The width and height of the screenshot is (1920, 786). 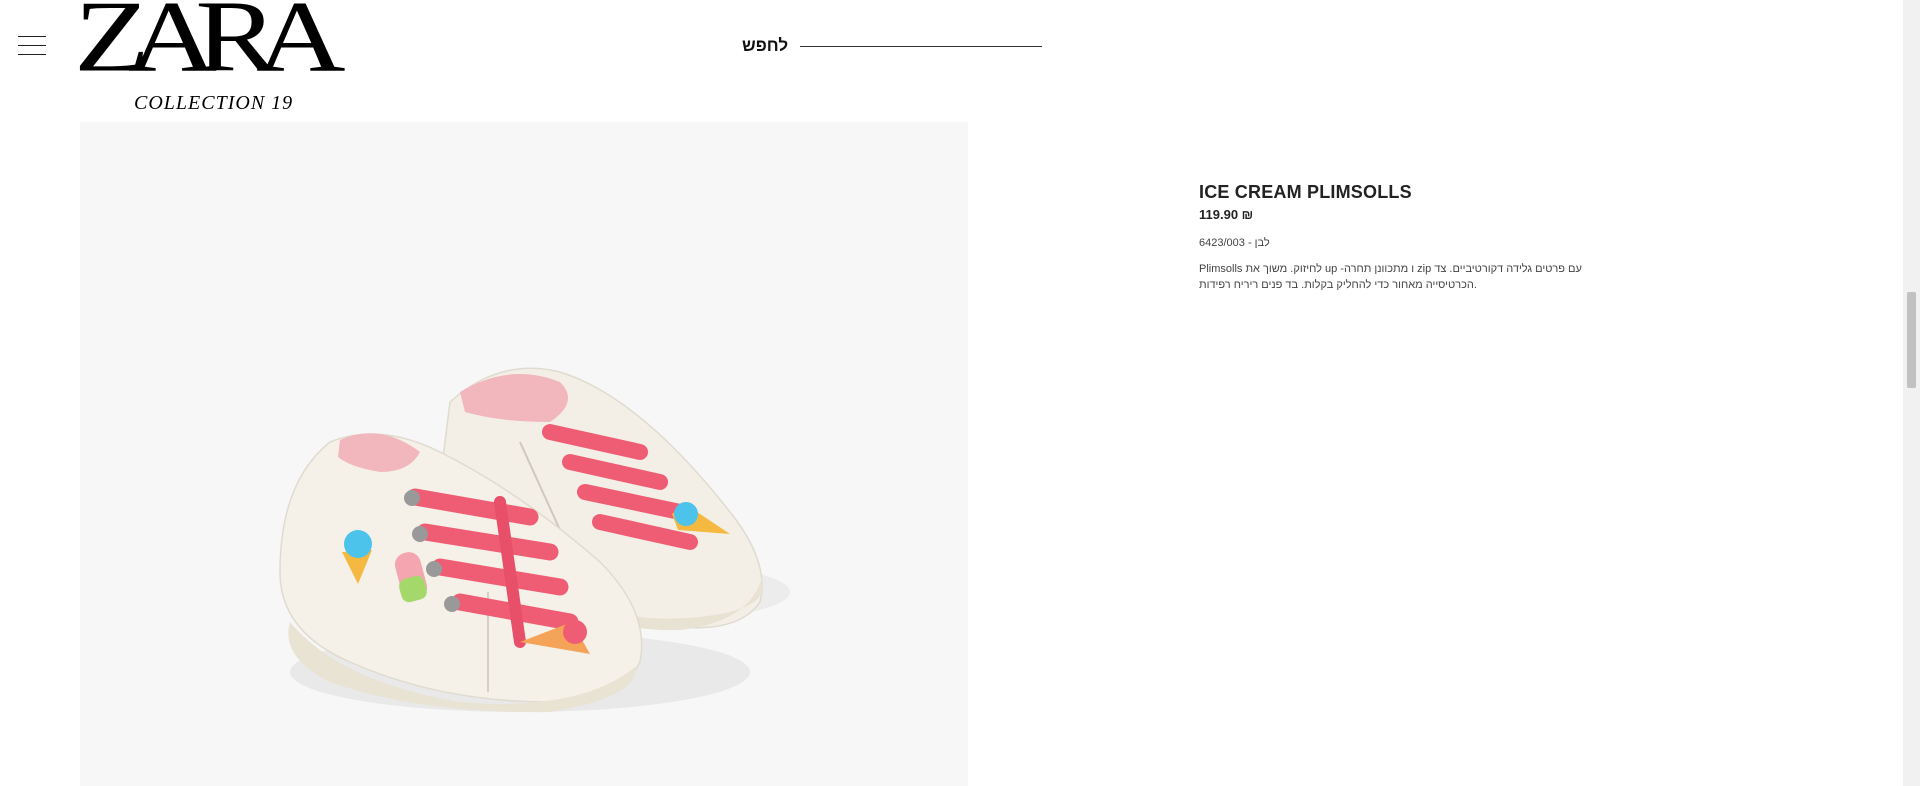 I want to click on zara-logo: ZARA COLLECTION 19, so click(x=210, y=58).